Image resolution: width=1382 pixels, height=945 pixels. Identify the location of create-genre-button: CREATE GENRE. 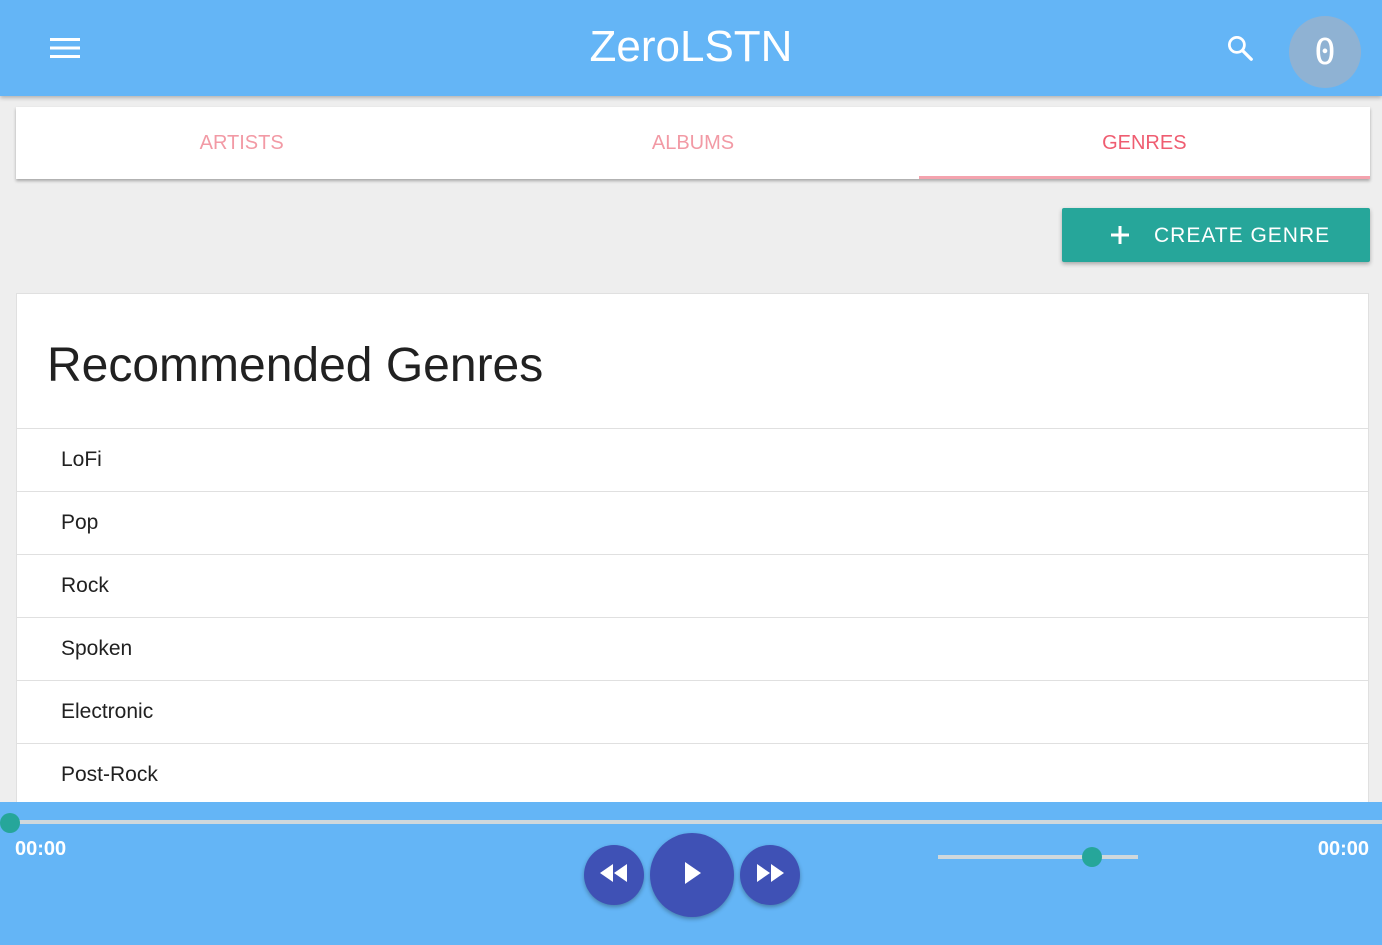
(1216, 235).